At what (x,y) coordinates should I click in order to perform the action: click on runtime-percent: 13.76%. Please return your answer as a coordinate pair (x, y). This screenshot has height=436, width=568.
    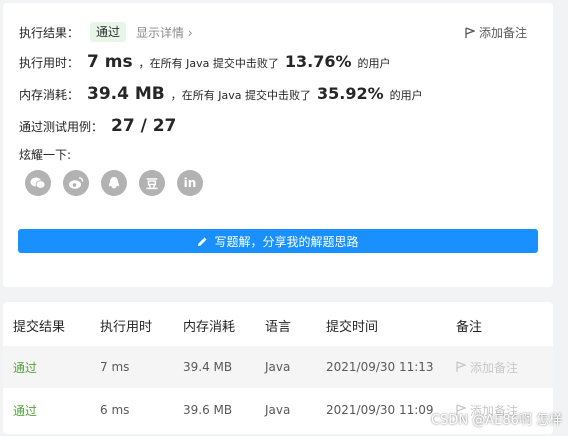
    Looking at the image, I should click on (318, 61).